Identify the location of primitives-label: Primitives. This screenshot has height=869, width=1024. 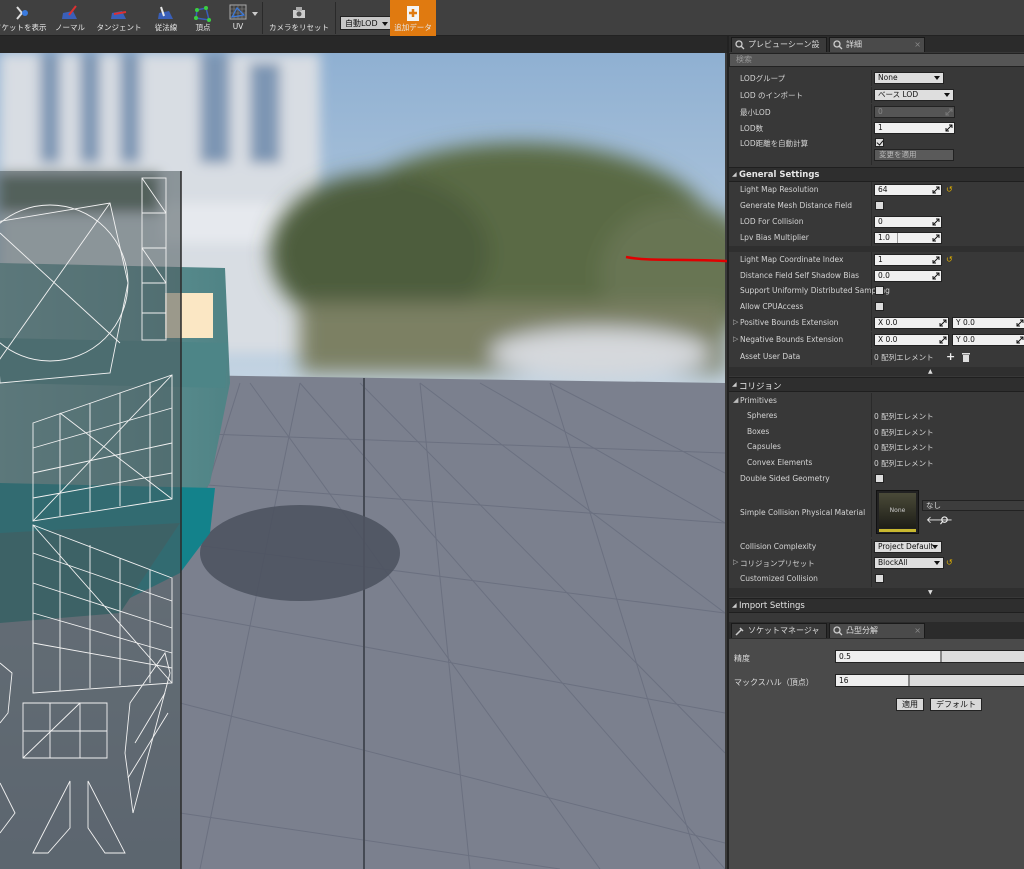
(758, 400).